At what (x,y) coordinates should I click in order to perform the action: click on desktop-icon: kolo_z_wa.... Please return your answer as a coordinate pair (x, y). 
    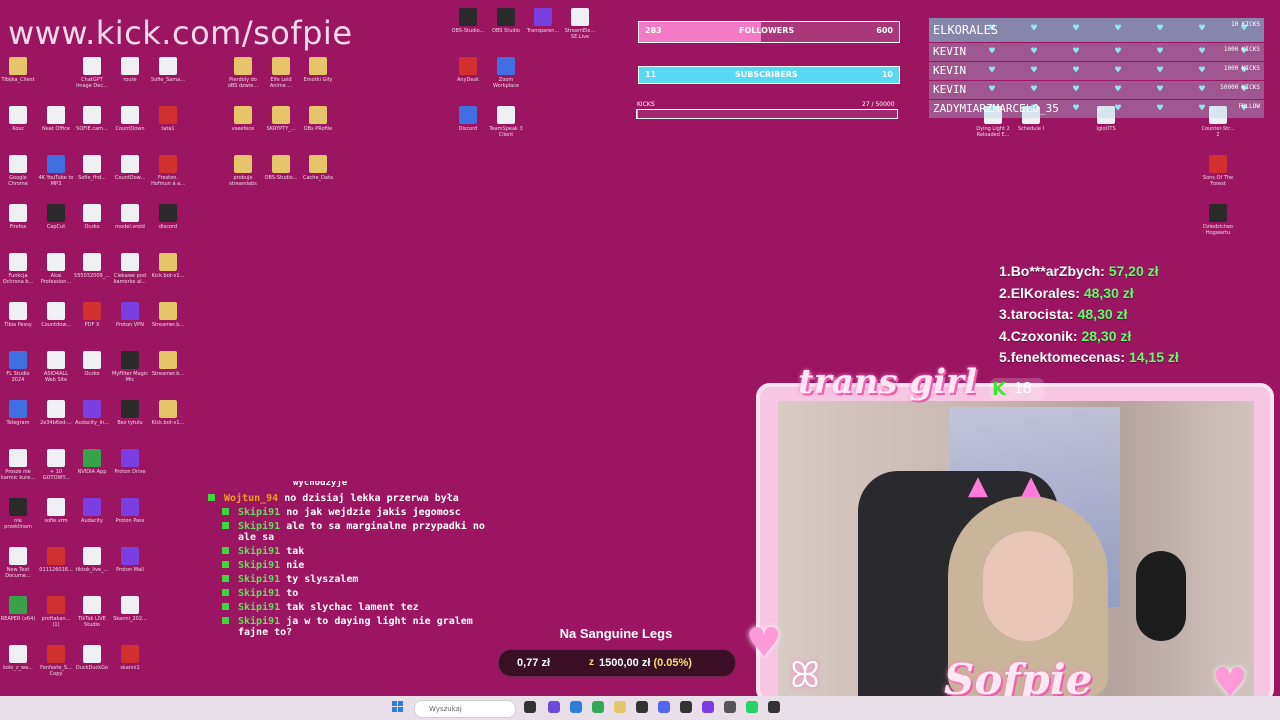
    Looking at the image, I should click on (18, 658).